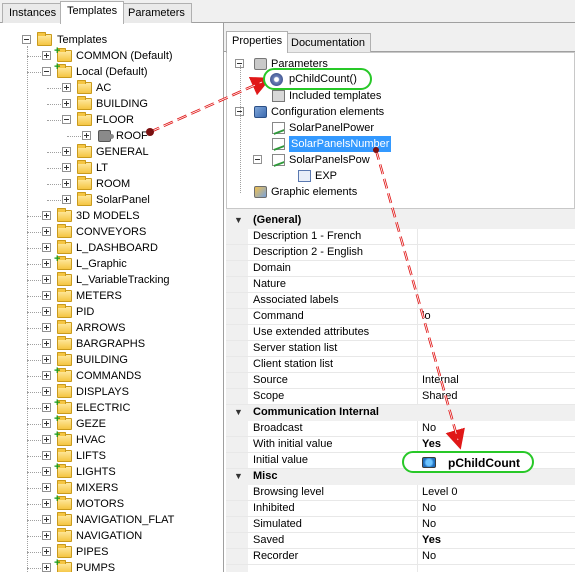 Image resolution: width=575 pixels, height=572 pixels. What do you see at coordinates (111, 503) in the screenshot?
I see `tree-node: + MOTORS` at bounding box center [111, 503].